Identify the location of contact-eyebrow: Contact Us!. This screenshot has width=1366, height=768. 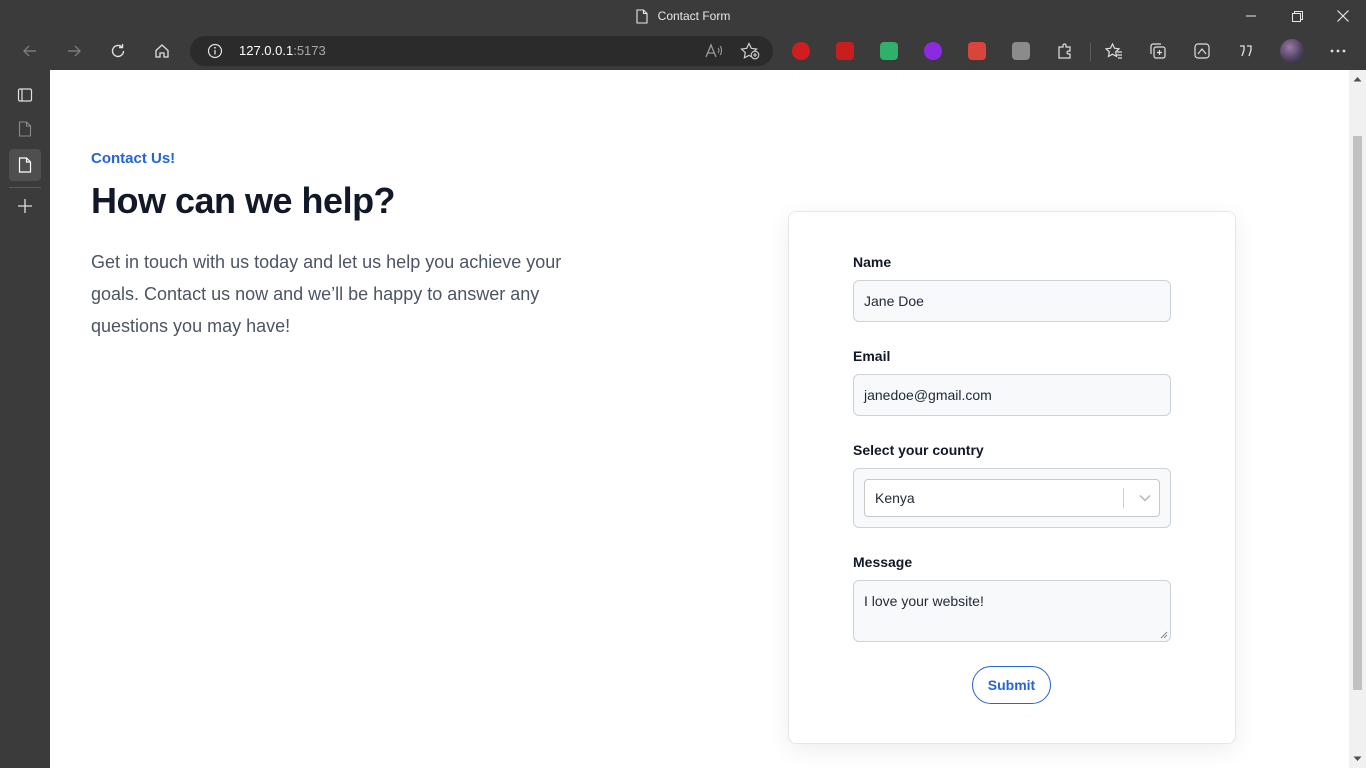
(133, 158).